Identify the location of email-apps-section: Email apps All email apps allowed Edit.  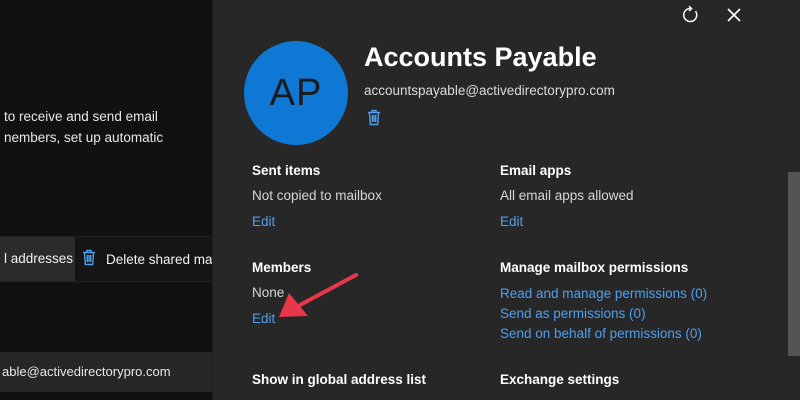
(567, 196).